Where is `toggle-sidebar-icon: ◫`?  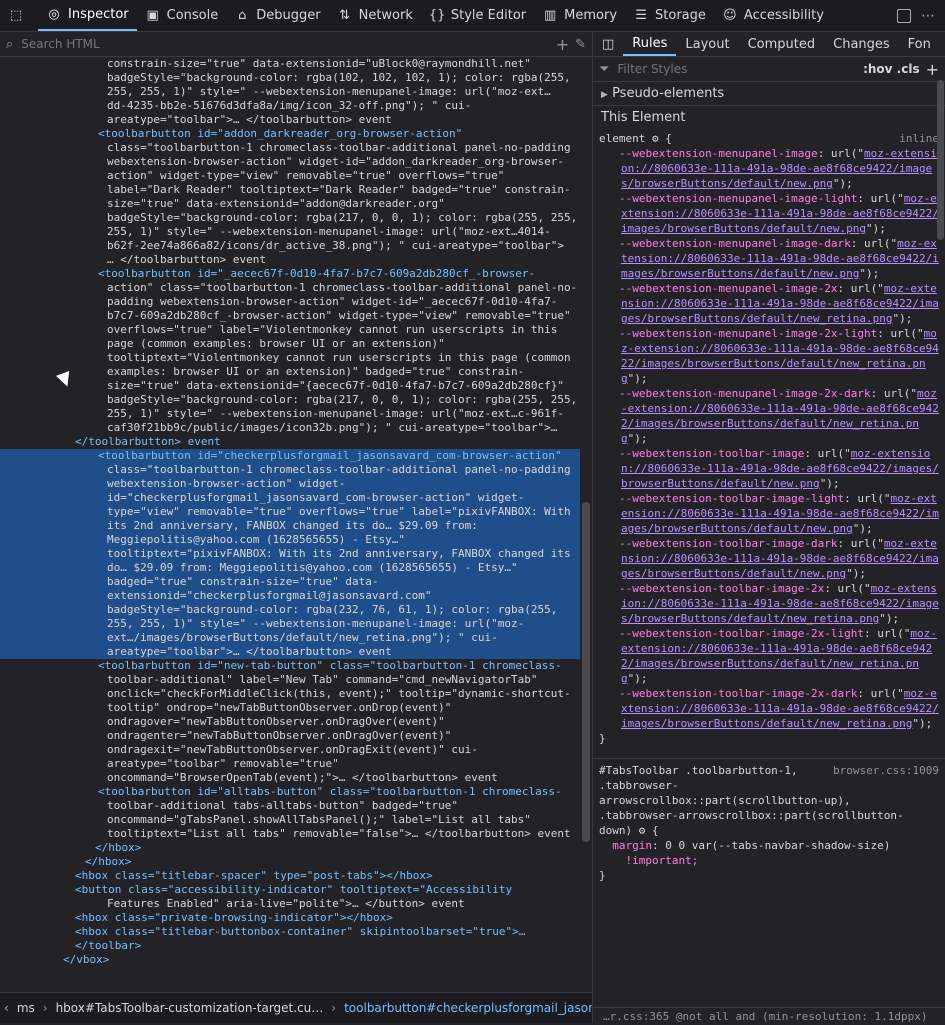
toggle-sidebar-icon: ◫ is located at coordinates (608, 44).